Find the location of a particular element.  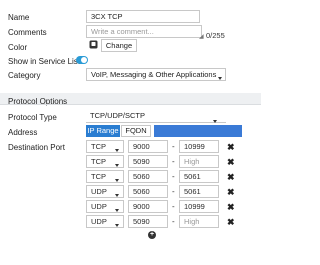

name-input: 3CX TCP is located at coordinates (143, 16).